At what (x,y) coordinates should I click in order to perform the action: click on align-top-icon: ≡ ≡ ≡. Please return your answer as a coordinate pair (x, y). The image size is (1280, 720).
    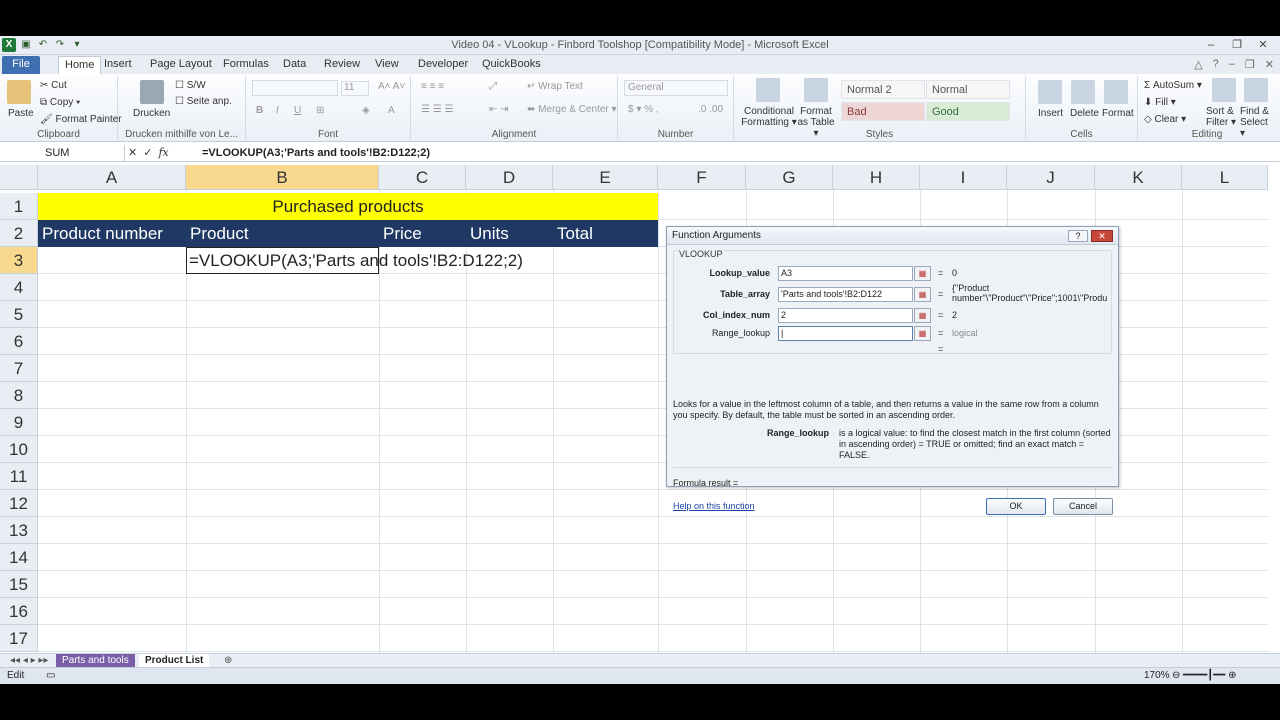
    Looking at the image, I should click on (432, 86).